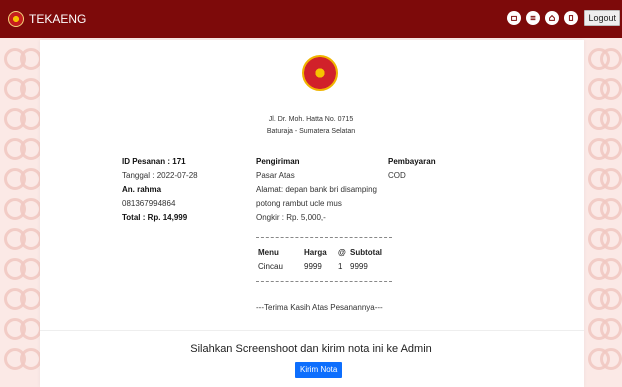 The image size is (622, 387). What do you see at coordinates (311, 19) in the screenshot?
I see `navbar: TEKAENG Logout` at bounding box center [311, 19].